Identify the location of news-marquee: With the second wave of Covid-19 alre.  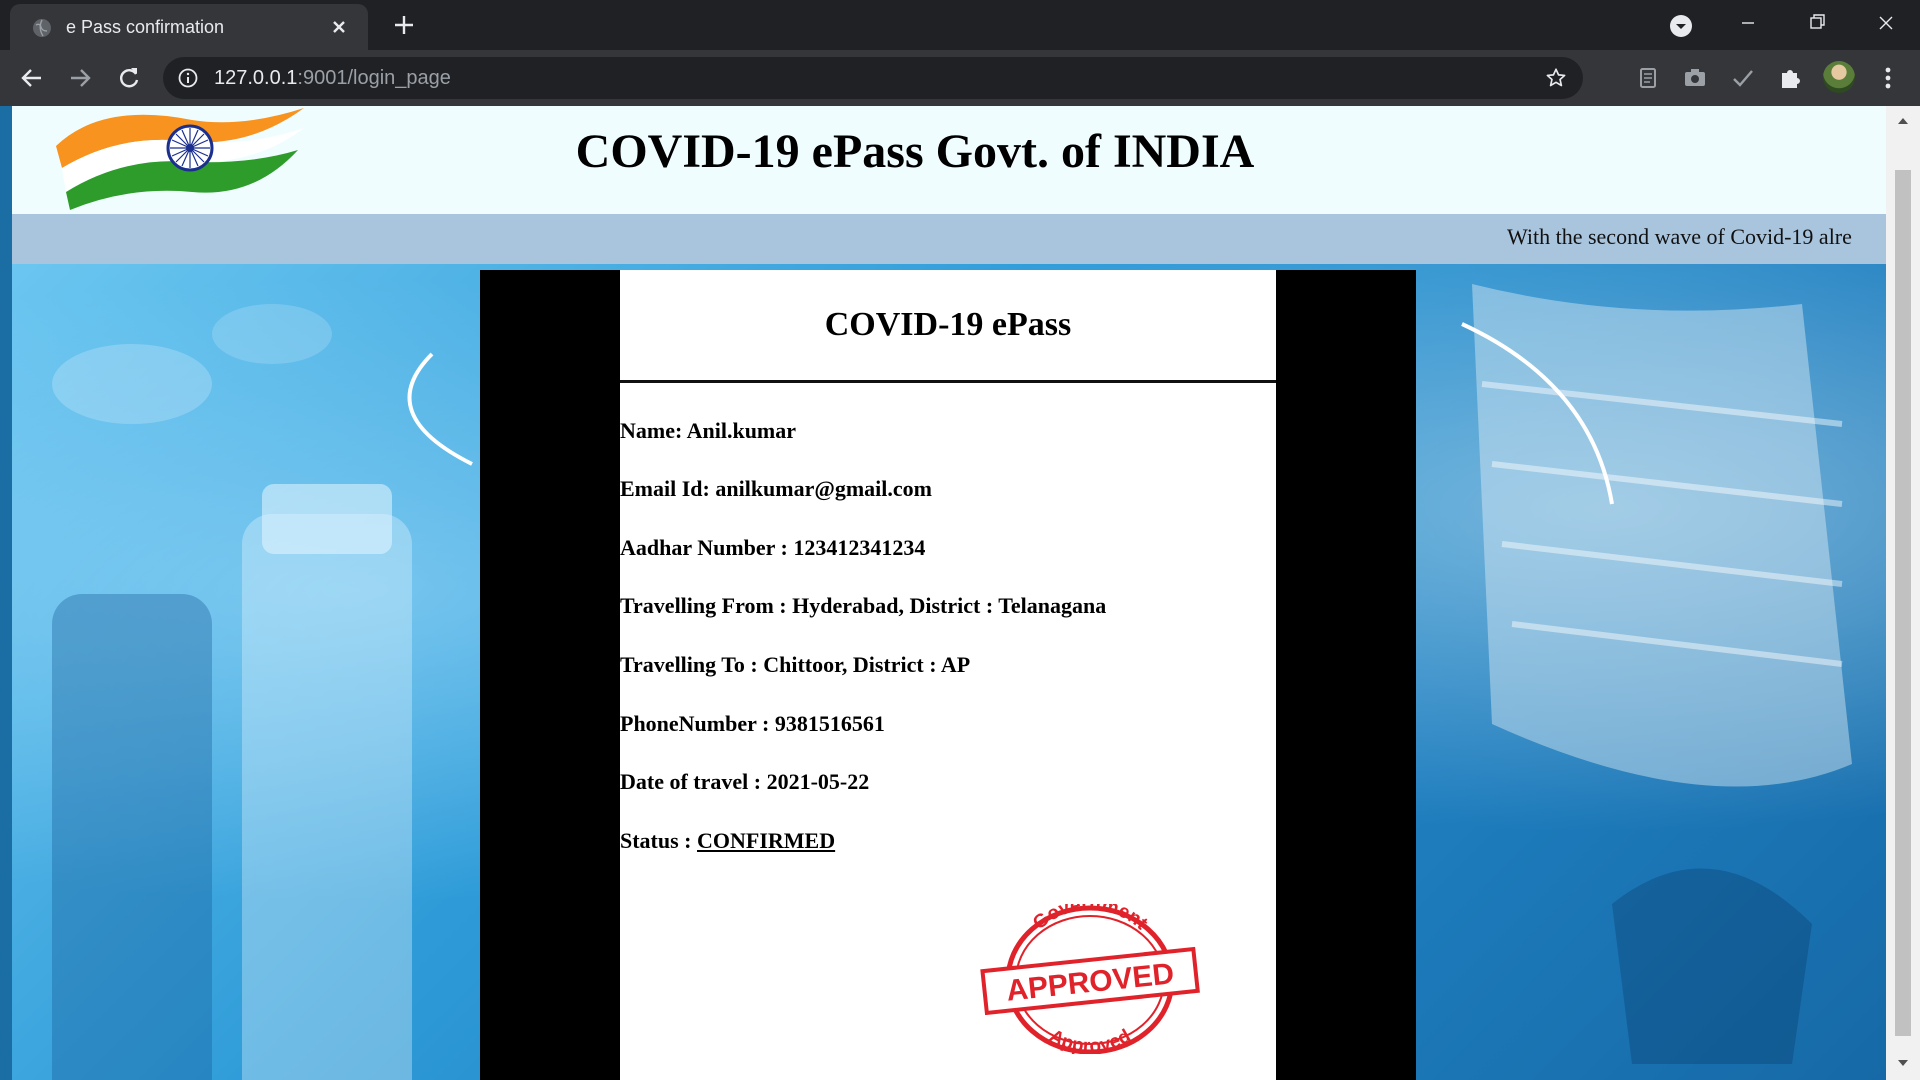
(949, 239).